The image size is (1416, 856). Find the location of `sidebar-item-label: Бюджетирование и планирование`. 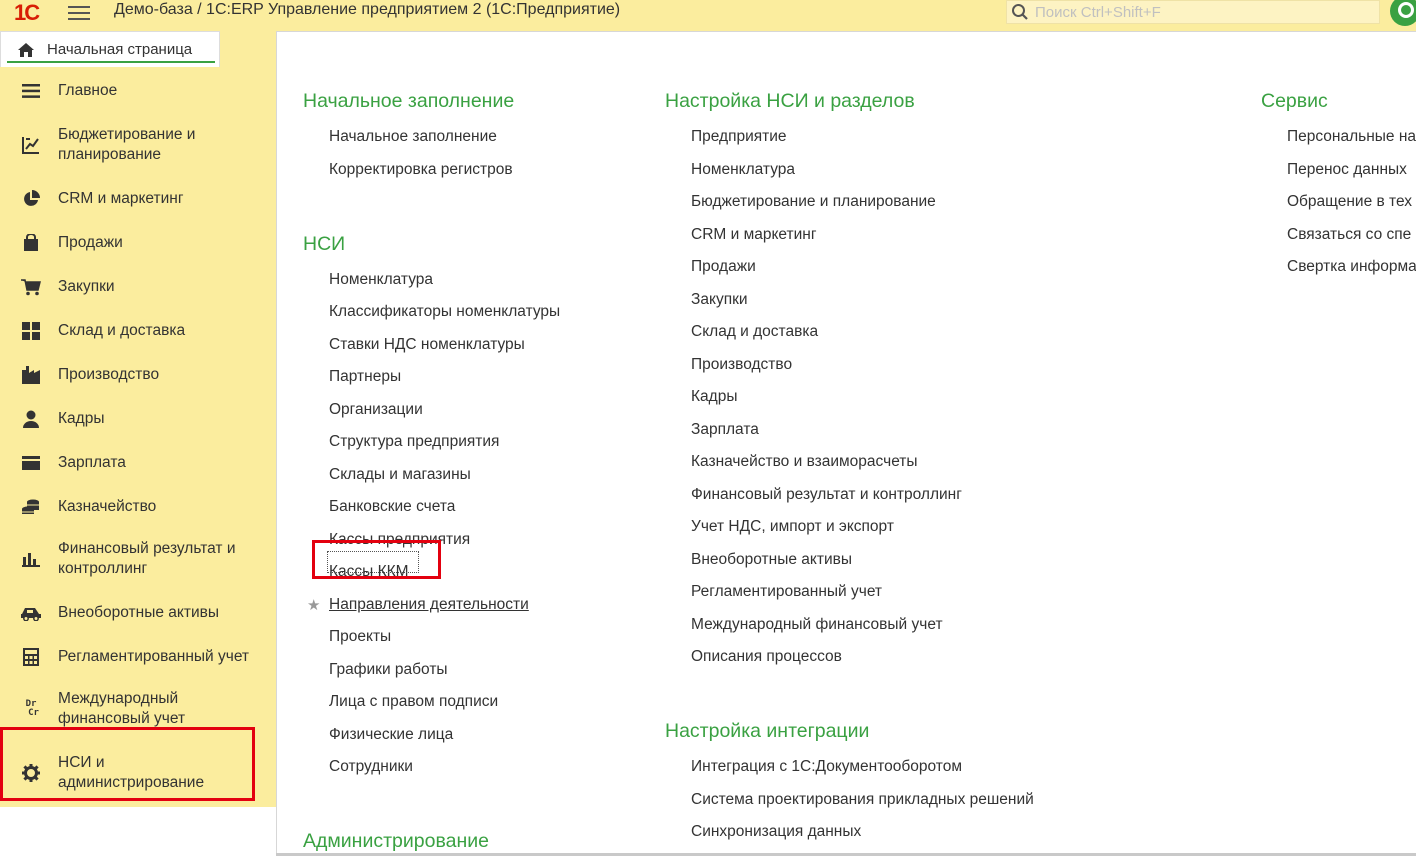

sidebar-item-label: Бюджетирование и планирование is located at coordinates (127, 144).